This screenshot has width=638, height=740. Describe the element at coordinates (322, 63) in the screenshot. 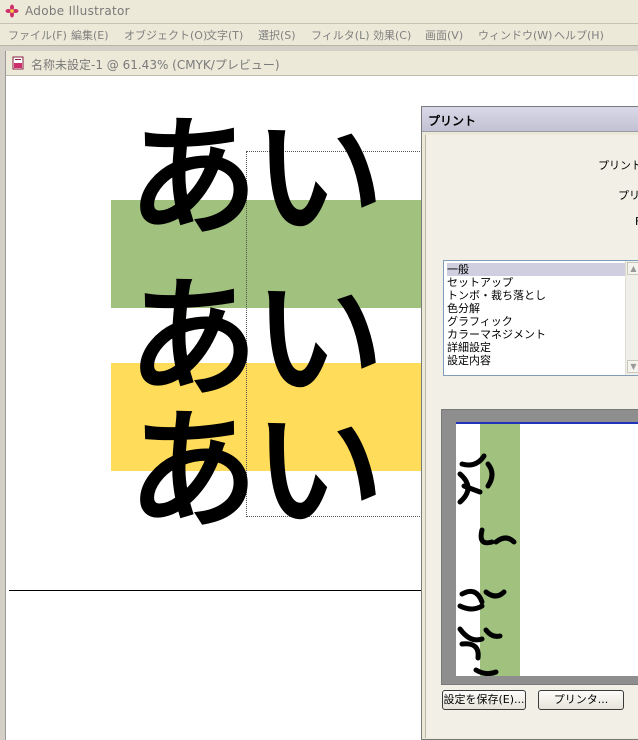

I see `document-titlebar: 名称未設定-1 @ 61.43% (CMYK/プレビュー)` at that location.